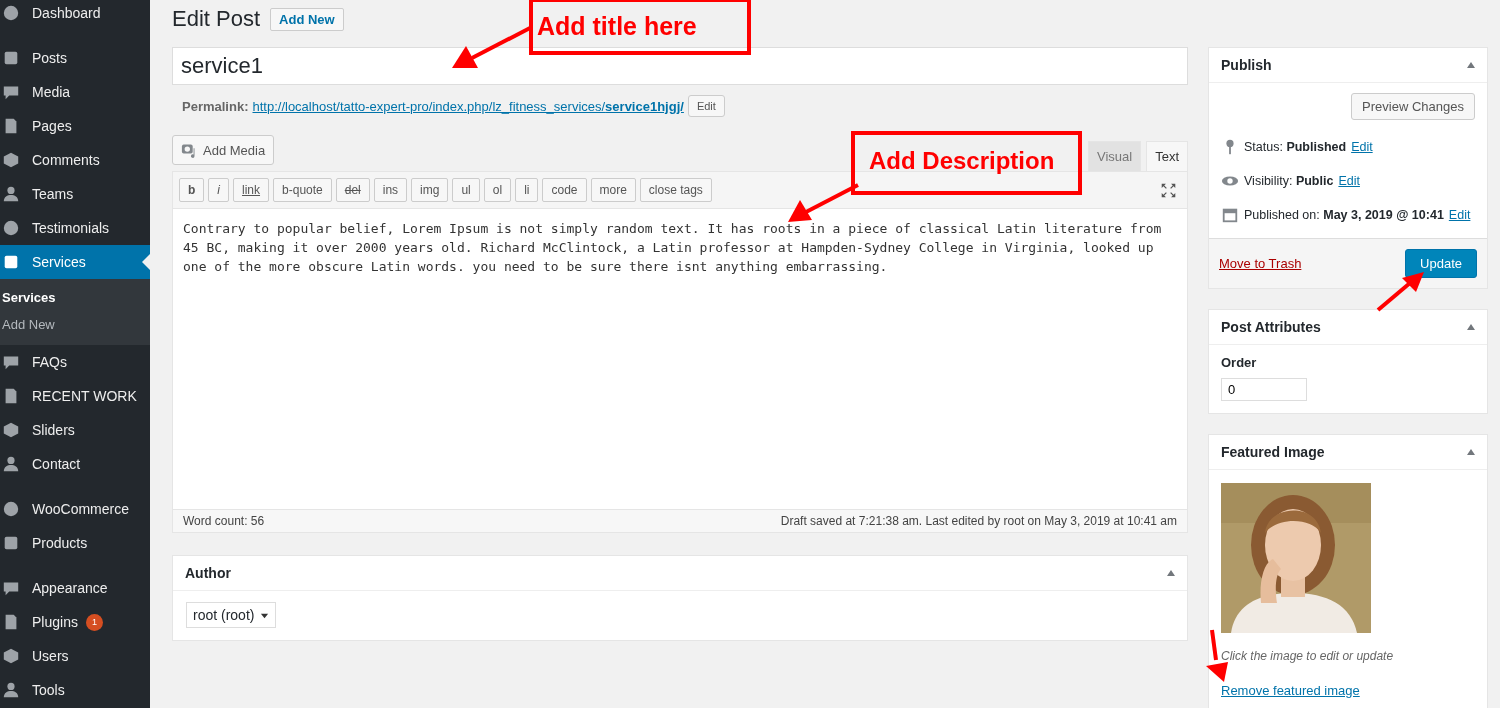 The width and height of the screenshot is (1500, 708). What do you see at coordinates (1230, 215) in the screenshot?
I see `calendar-icon` at bounding box center [1230, 215].